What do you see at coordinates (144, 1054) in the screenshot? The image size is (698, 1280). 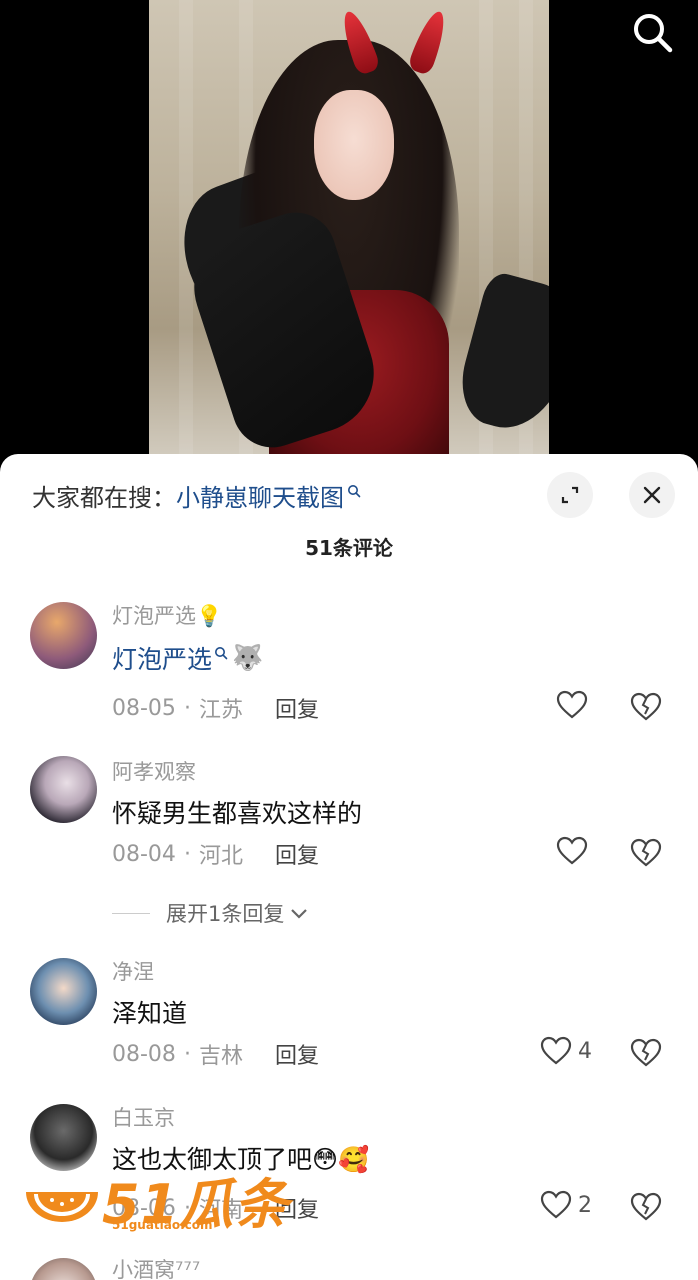 I see `comment-date: 08-08` at bounding box center [144, 1054].